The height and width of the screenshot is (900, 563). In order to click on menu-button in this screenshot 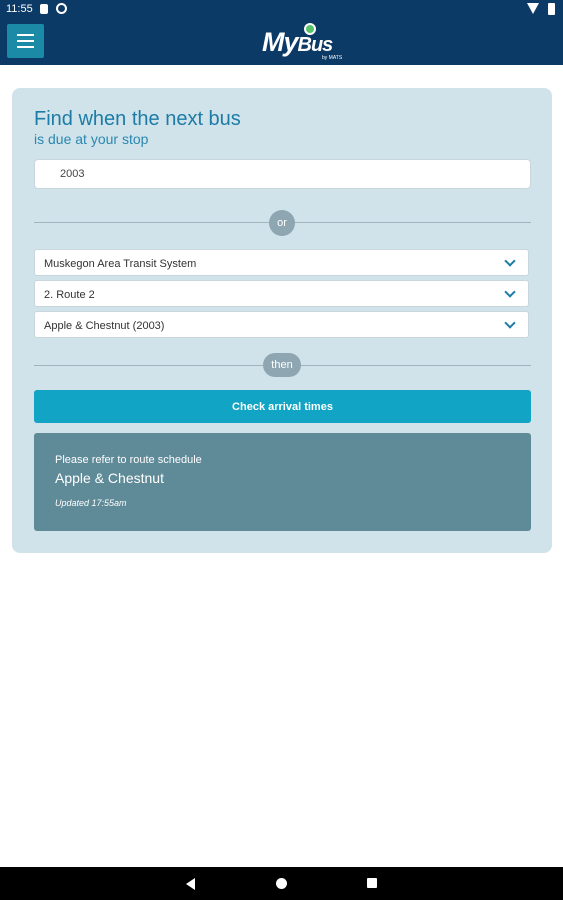, I will do `click(25, 41)`.